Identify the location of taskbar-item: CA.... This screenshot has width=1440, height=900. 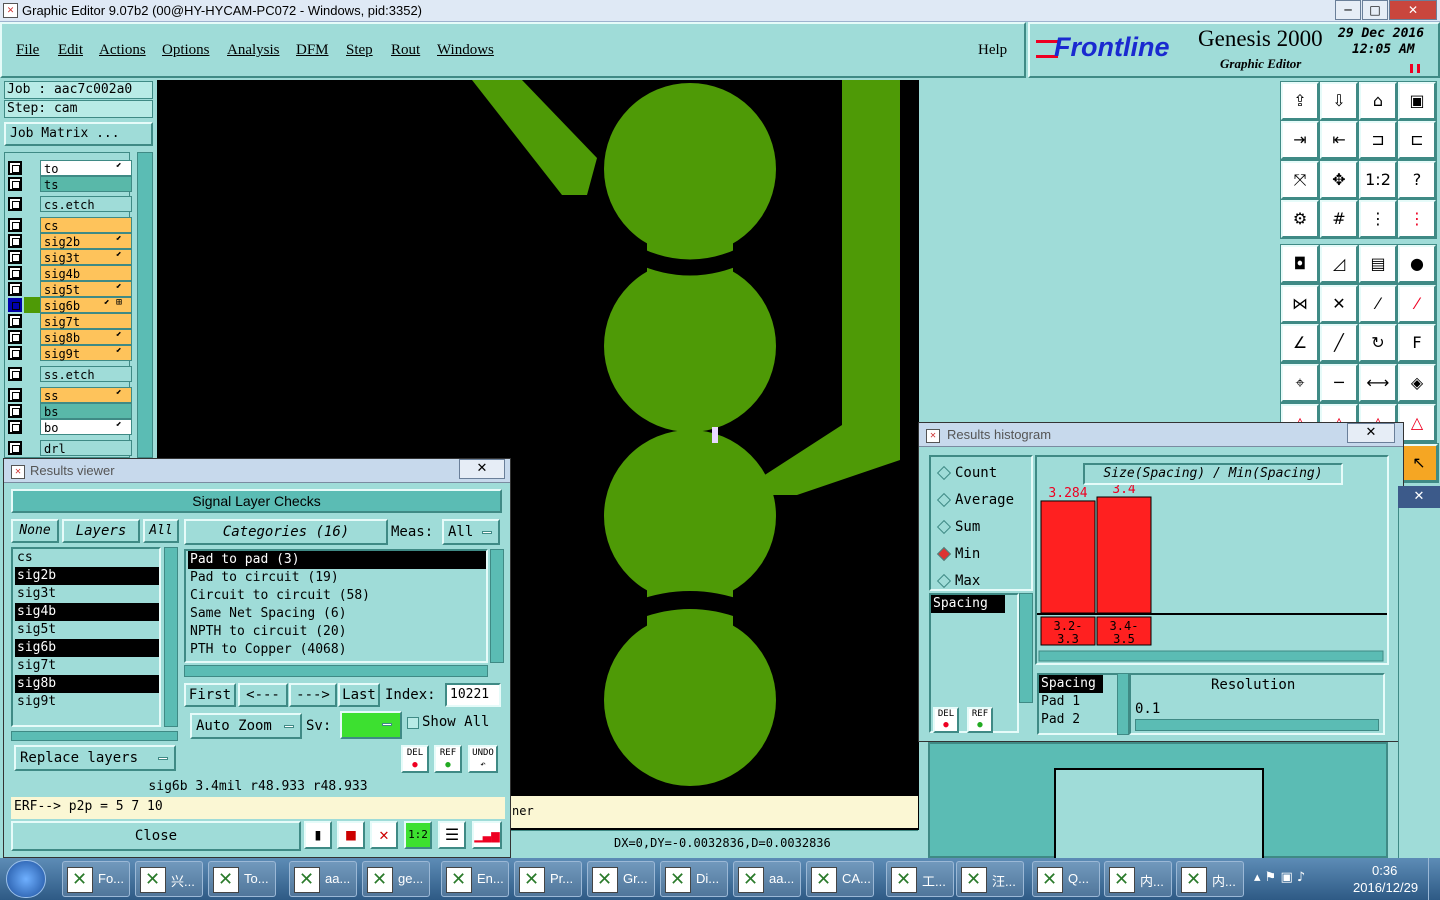
(840, 879).